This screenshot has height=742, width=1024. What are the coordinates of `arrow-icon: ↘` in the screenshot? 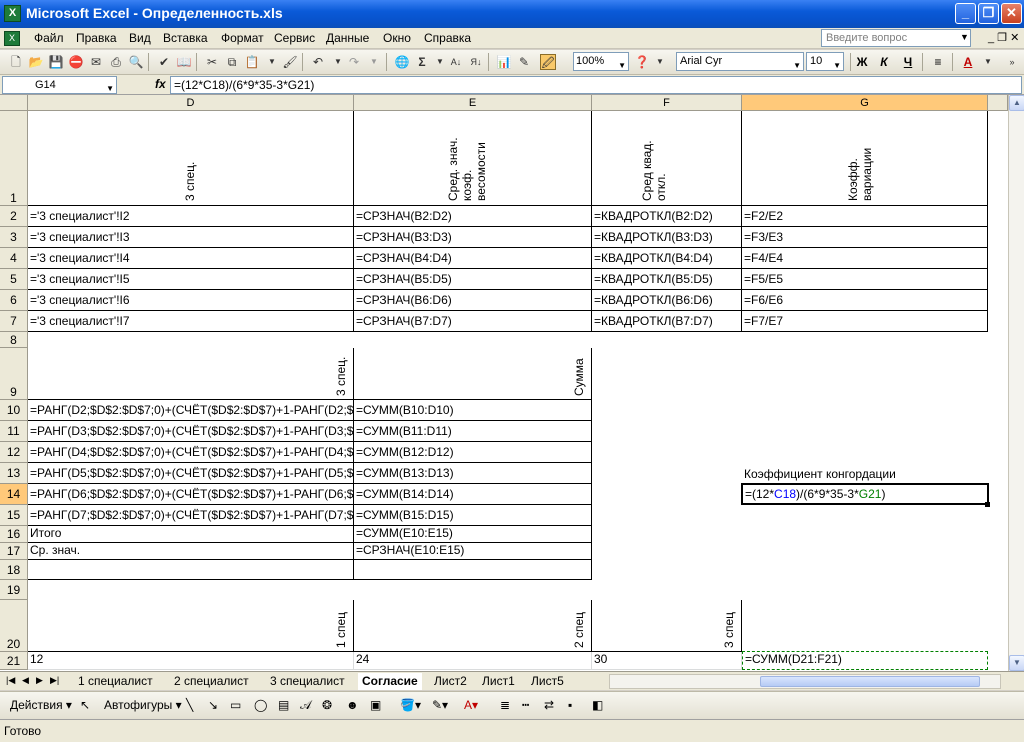 It's located at (213, 705).